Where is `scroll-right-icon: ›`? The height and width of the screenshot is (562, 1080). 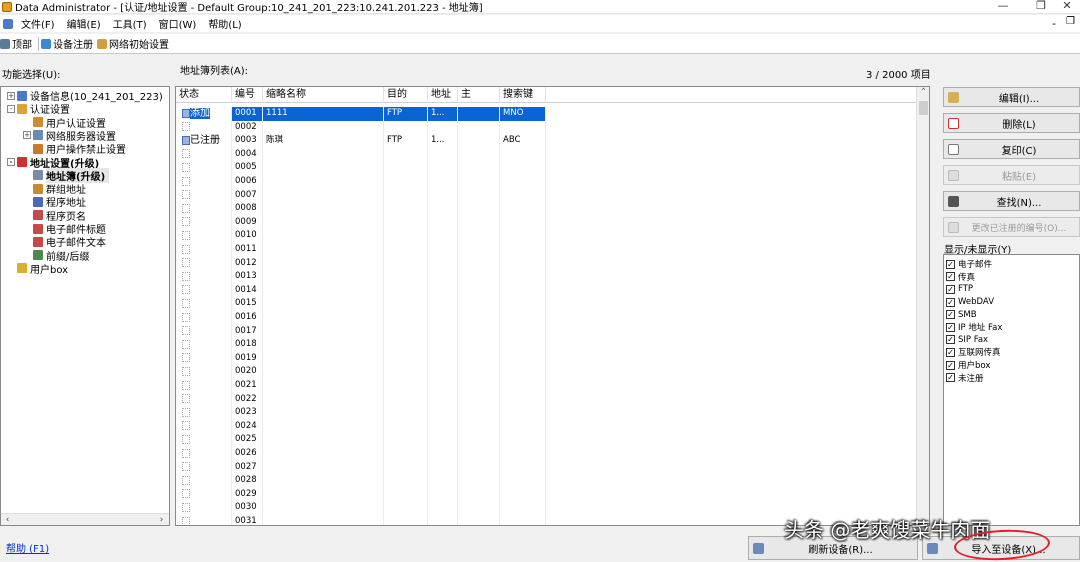 scroll-right-icon: › is located at coordinates (161, 519).